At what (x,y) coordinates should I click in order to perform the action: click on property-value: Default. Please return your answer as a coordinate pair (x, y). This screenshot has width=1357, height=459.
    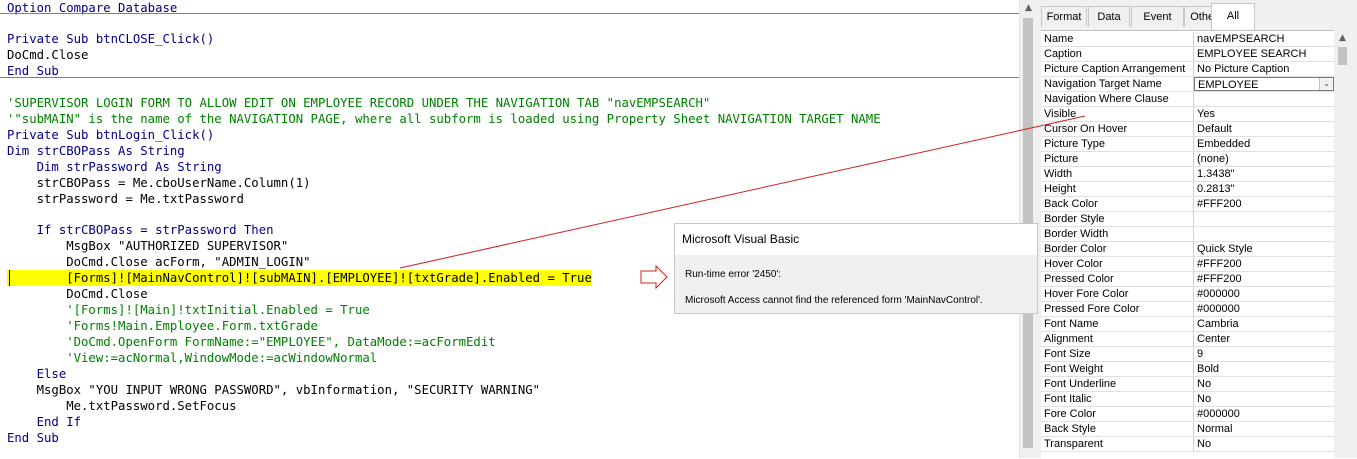
    Looking at the image, I should click on (1264, 129).